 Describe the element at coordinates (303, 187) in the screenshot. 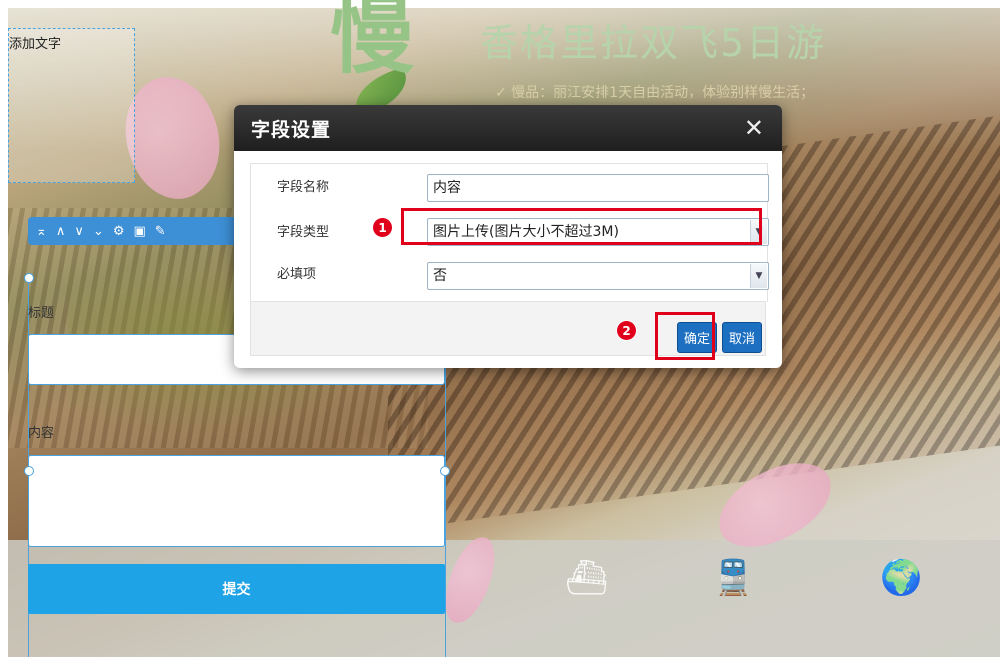

I see `field-name-label: 字段名称` at that location.